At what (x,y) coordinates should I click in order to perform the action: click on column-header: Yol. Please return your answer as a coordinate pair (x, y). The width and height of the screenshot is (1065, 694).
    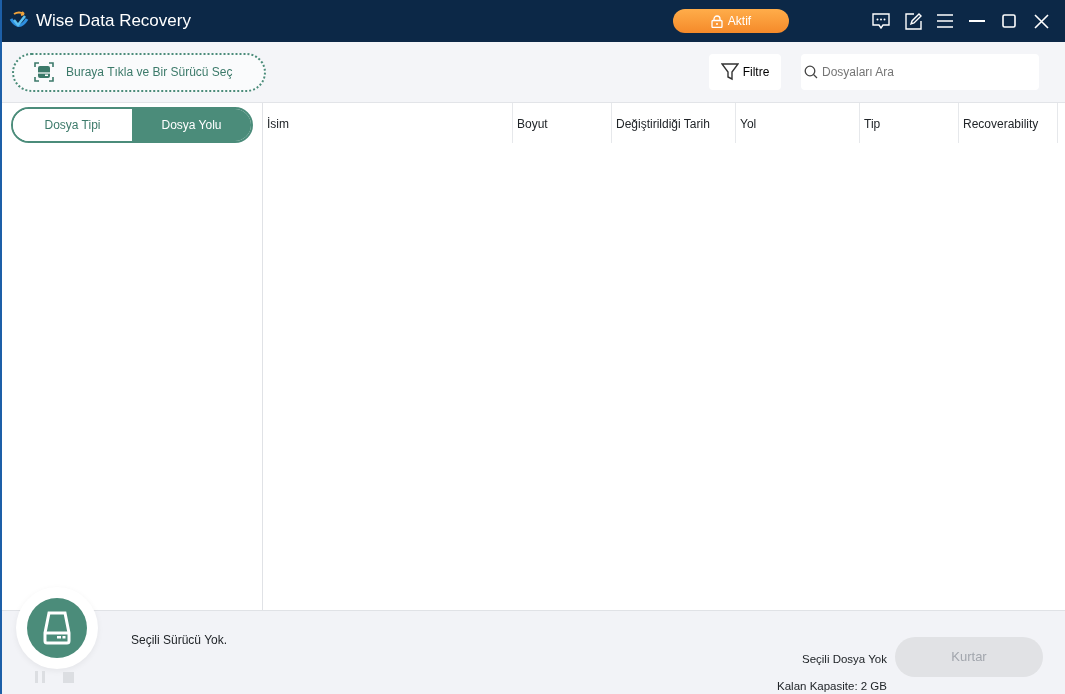
    Looking at the image, I should click on (798, 123).